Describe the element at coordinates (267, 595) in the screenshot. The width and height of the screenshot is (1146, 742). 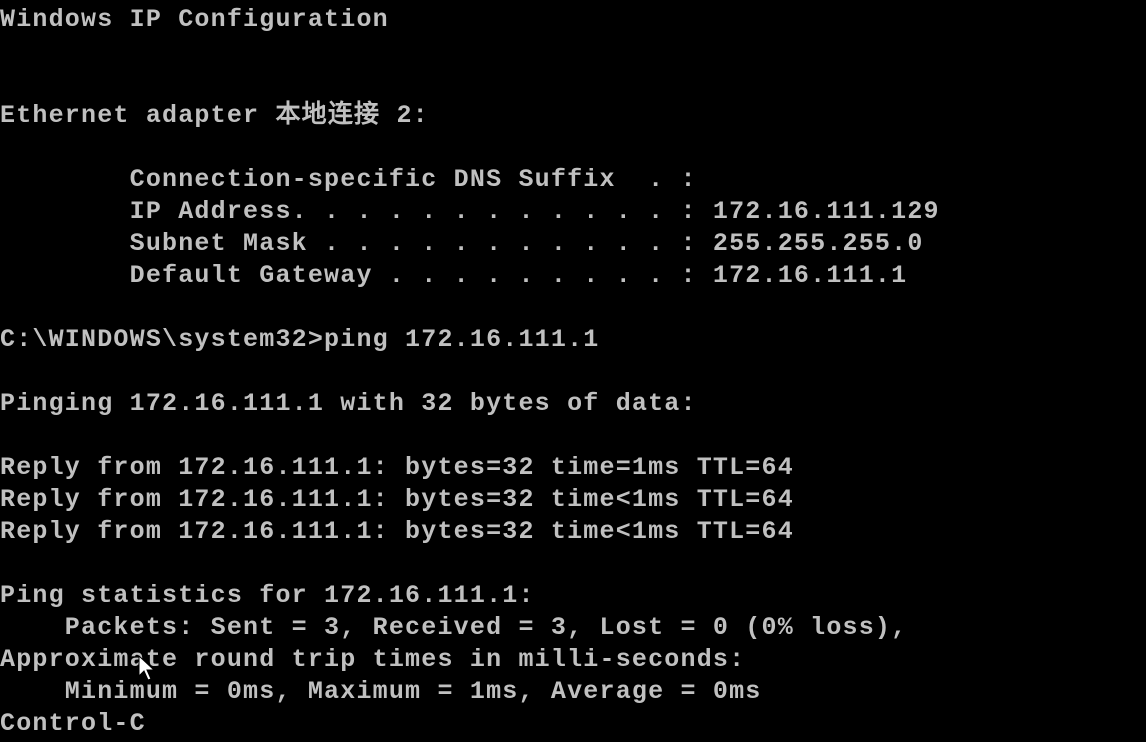
I see `console-line-ping-statistics: Ping statistics for 172.16.111.1:` at that location.